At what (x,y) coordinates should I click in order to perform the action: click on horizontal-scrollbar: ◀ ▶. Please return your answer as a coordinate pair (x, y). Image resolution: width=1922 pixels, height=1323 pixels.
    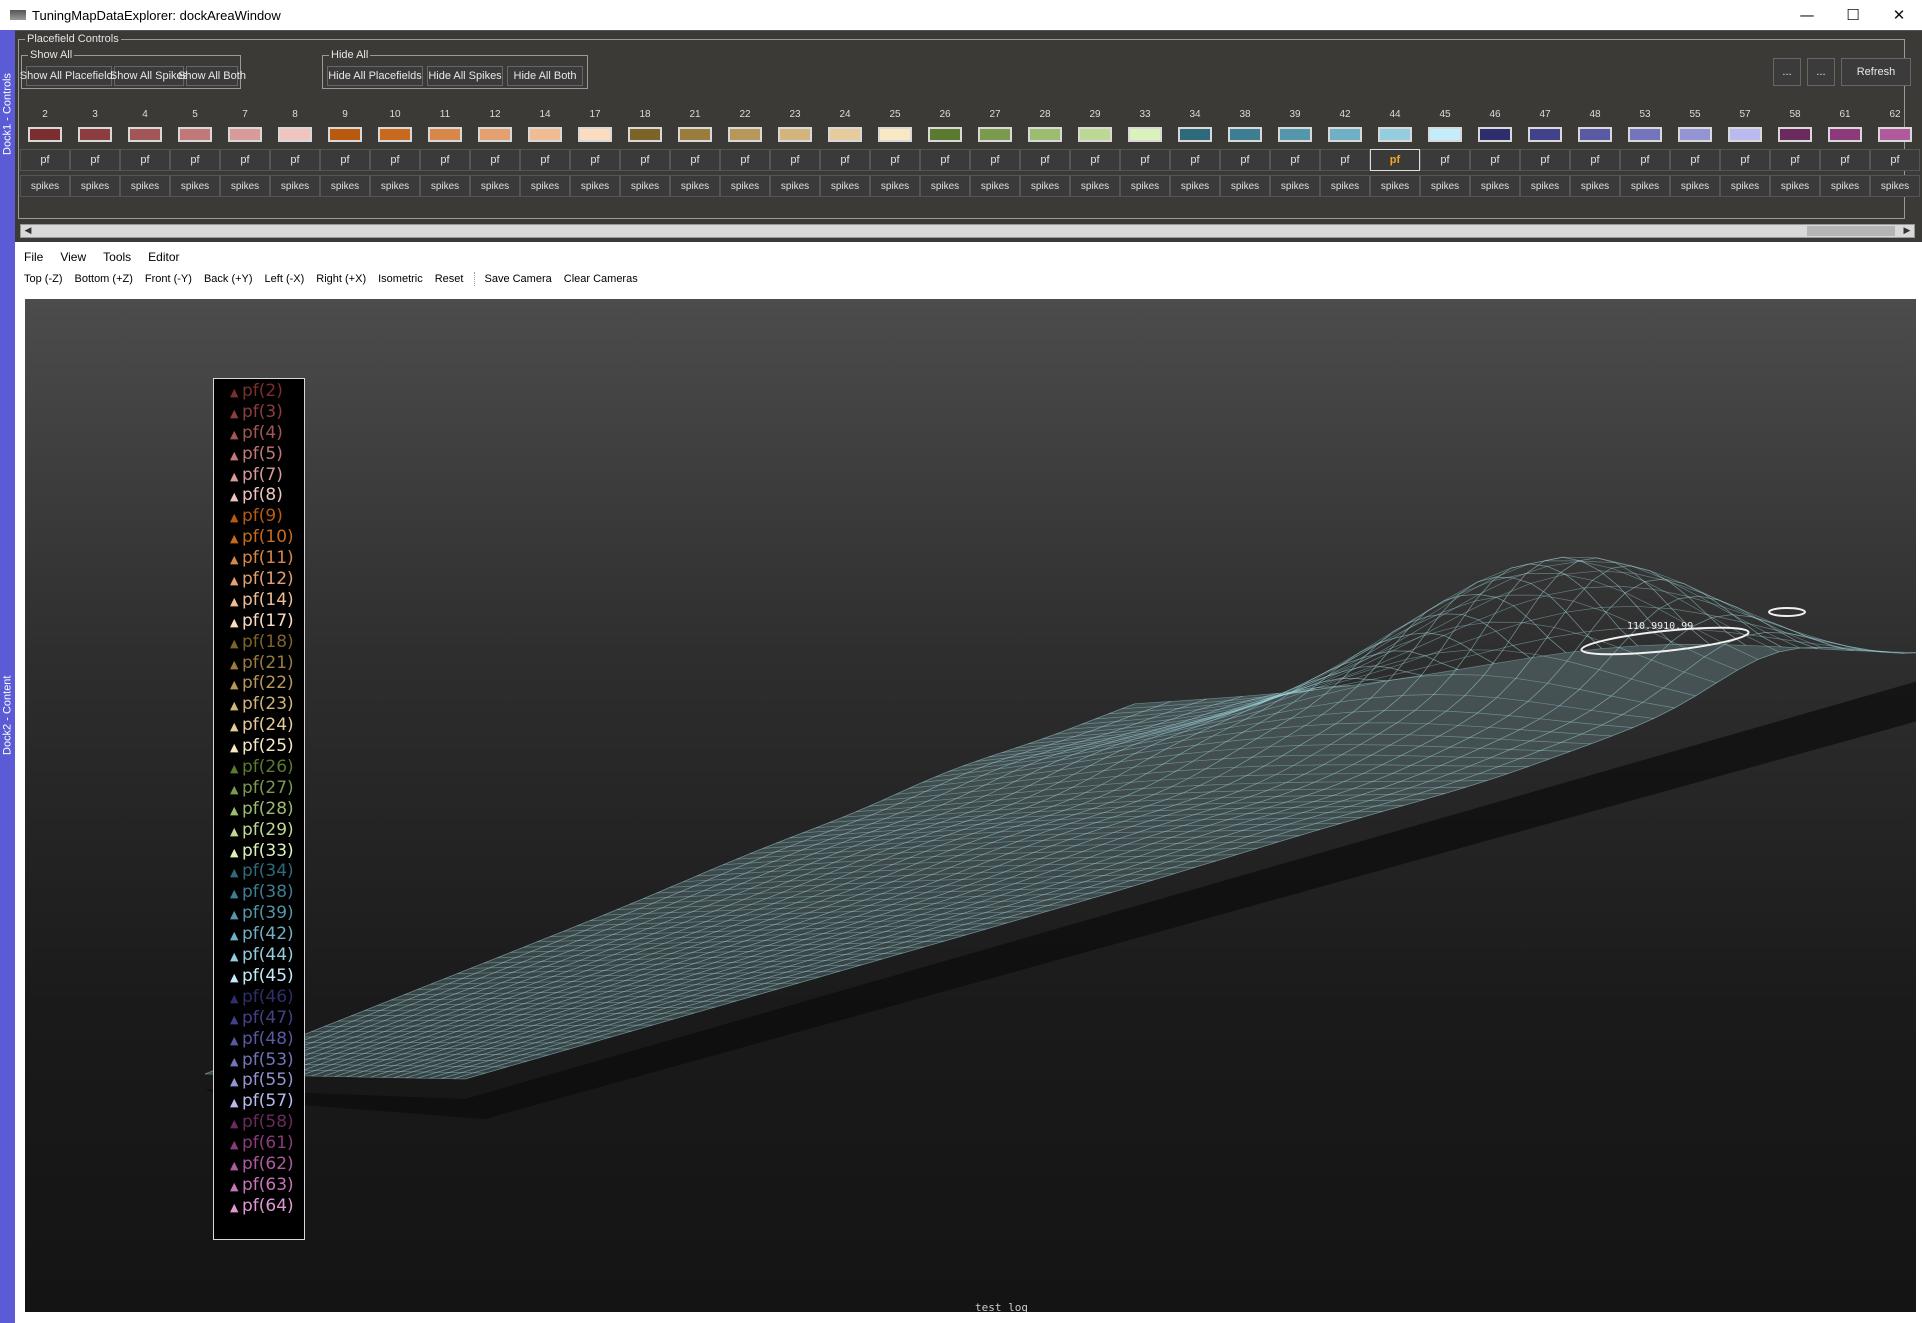
    Looking at the image, I should click on (967, 231).